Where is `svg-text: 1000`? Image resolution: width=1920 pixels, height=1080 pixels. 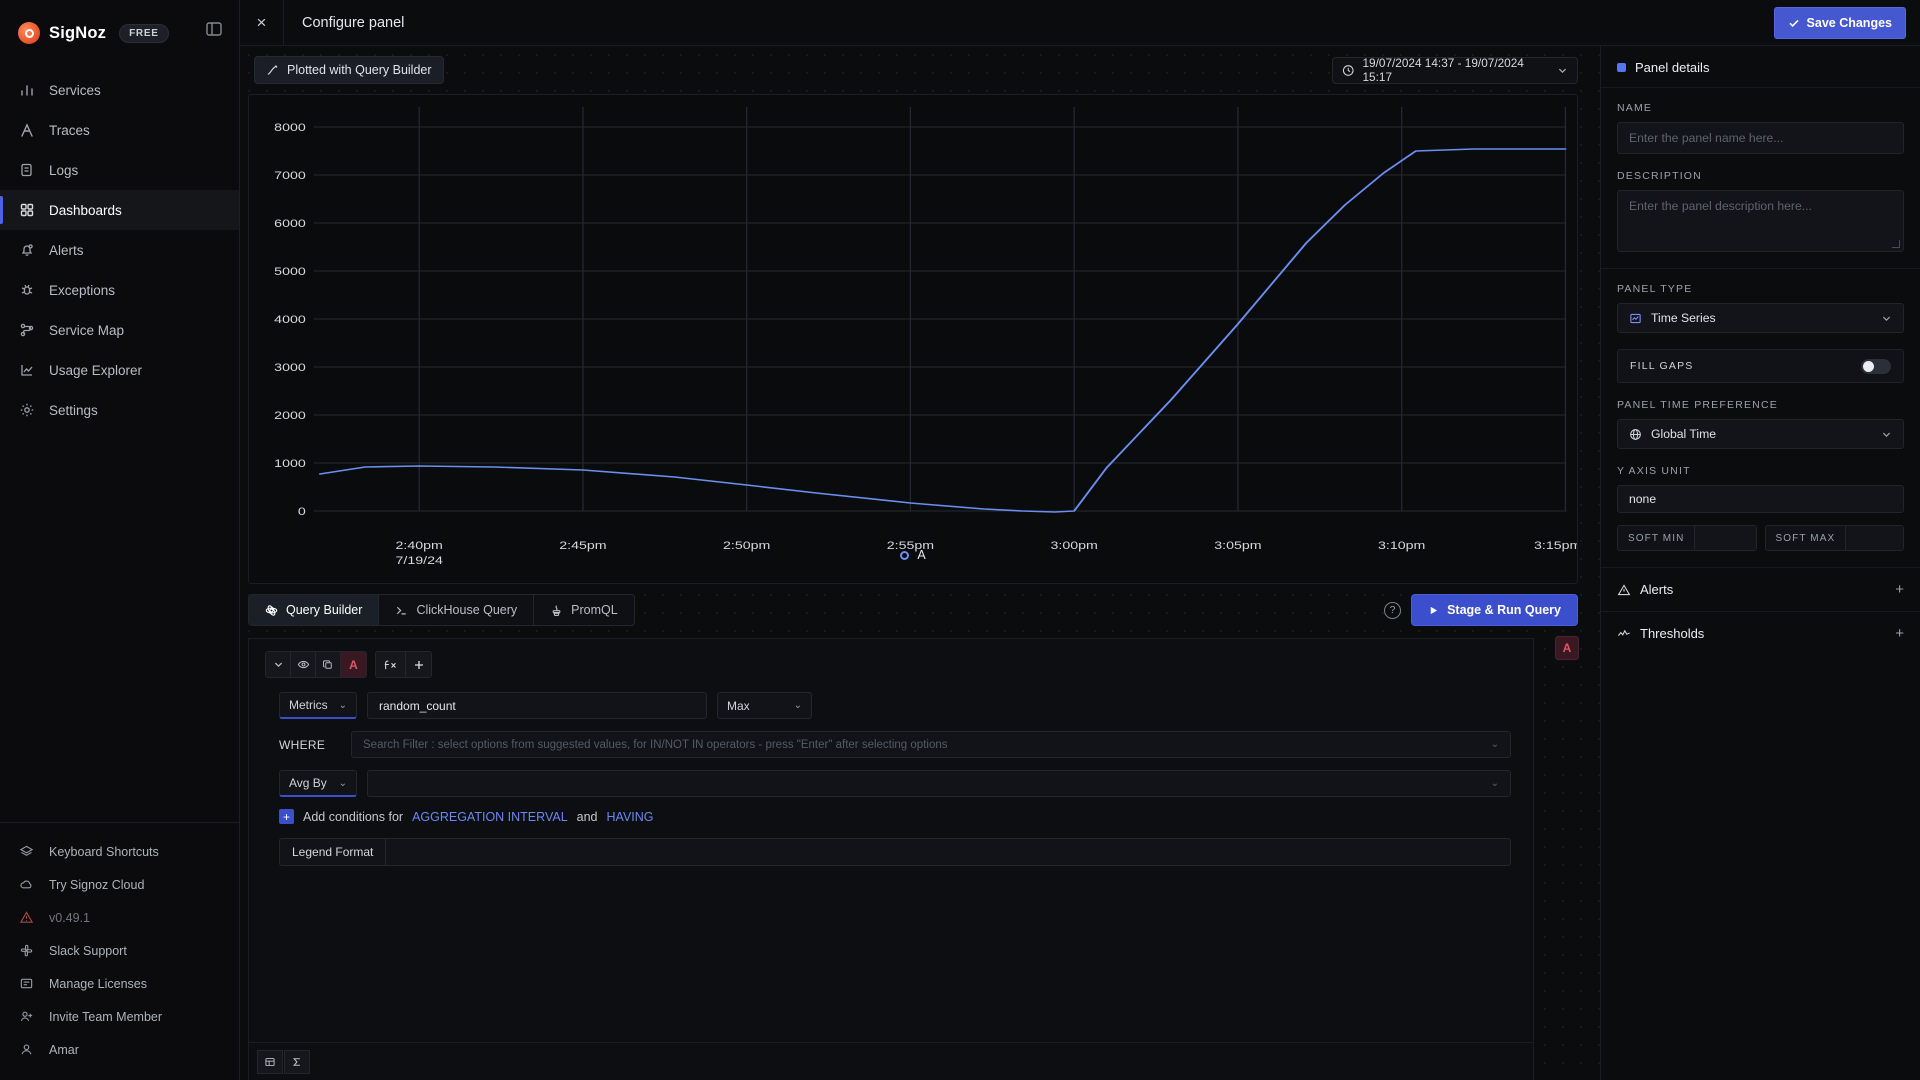 svg-text: 1000 is located at coordinates (290, 463).